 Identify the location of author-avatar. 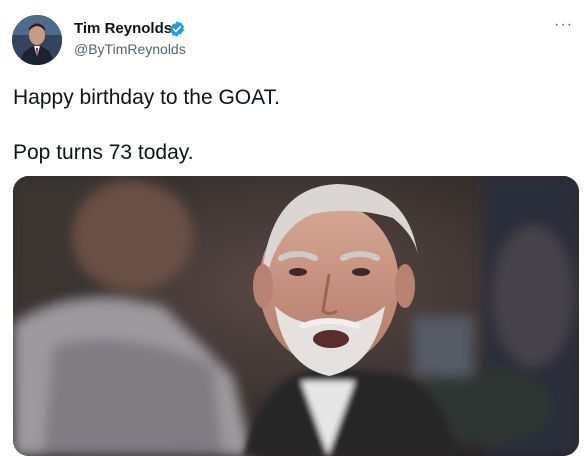
(37, 40).